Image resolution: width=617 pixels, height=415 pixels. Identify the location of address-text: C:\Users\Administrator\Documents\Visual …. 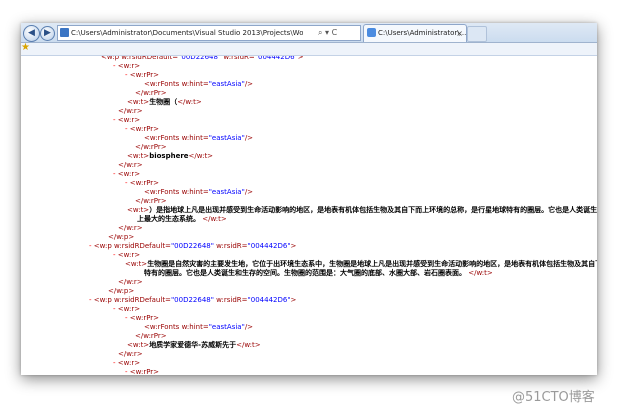
(187, 33).